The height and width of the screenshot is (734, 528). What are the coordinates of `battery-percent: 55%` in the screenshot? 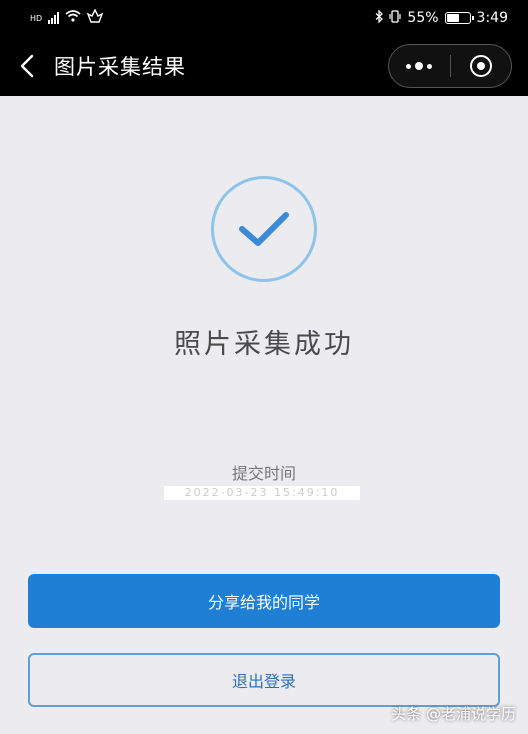 It's located at (423, 18).